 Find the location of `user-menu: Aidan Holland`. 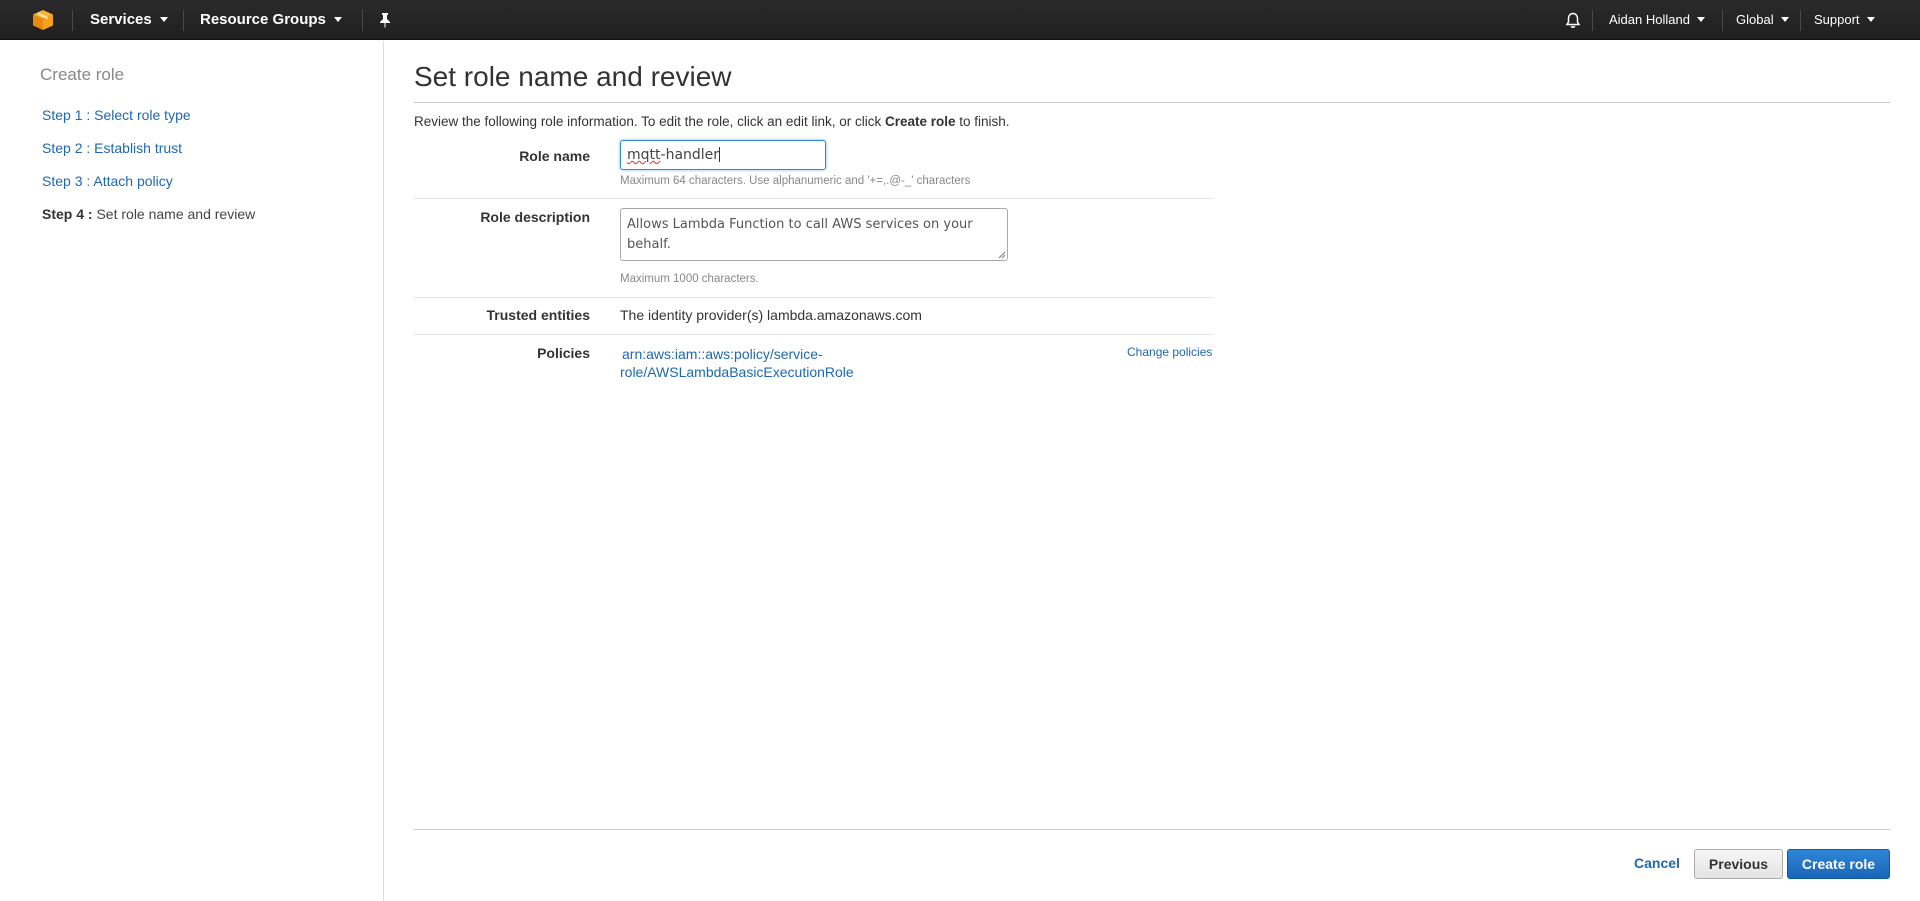

user-menu: Aidan Holland is located at coordinates (1657, 20).